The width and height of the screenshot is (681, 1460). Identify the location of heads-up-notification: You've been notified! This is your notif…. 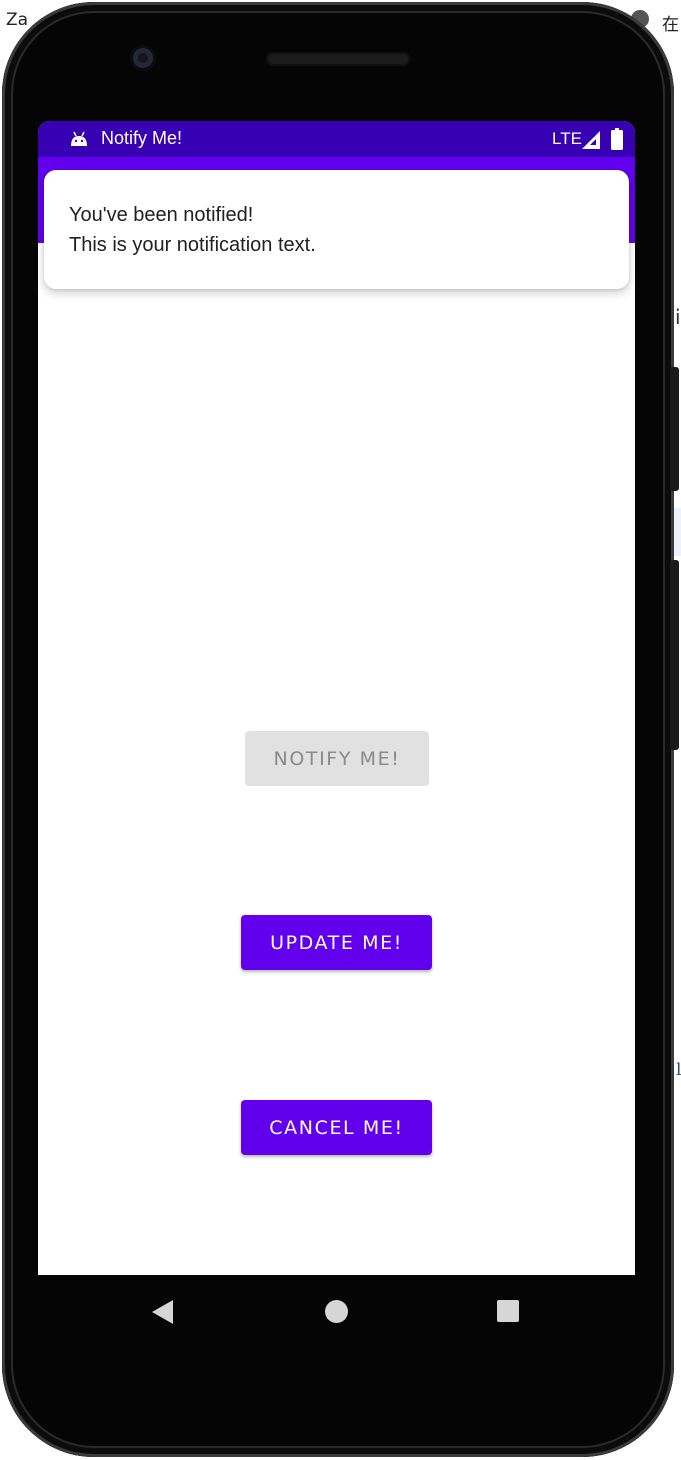
(336, 229).